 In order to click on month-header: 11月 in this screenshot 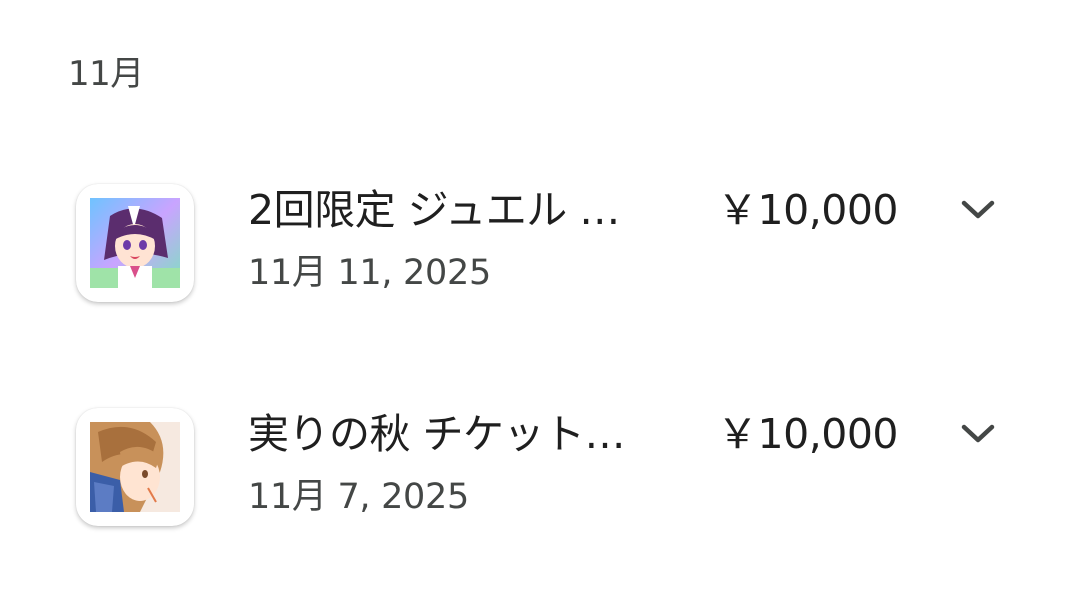, I will do `click(106, 74)`.